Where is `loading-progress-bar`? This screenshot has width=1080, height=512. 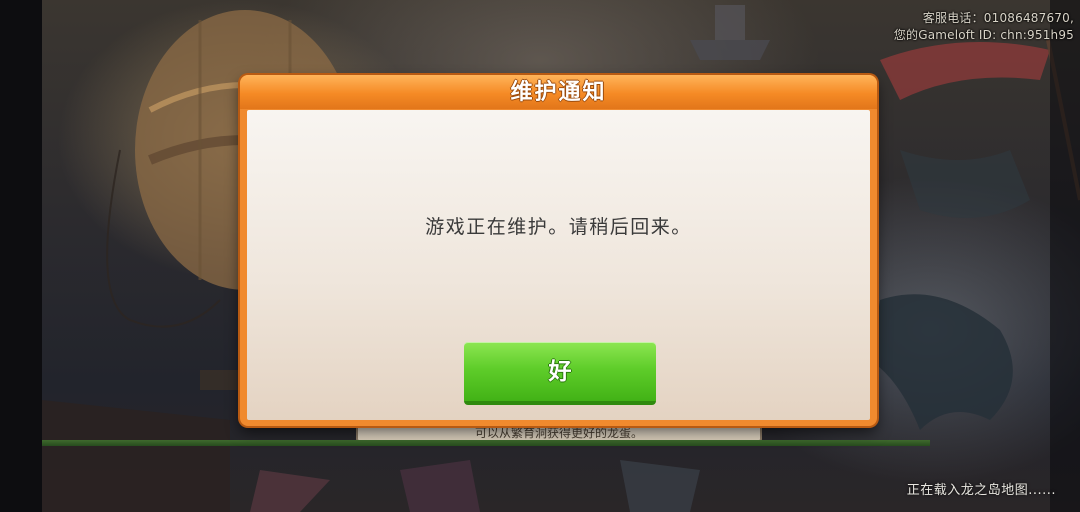 loading-progress-bar is located at coordinates (486, 443).